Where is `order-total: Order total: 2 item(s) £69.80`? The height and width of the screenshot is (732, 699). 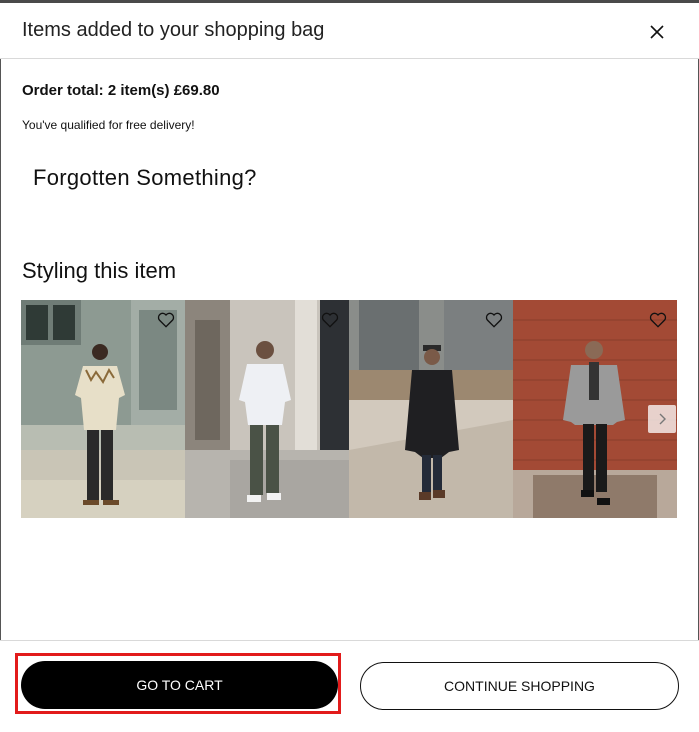 order-total: Order total: 2 item(s) £69.80 is located at coordinates (121, 90).